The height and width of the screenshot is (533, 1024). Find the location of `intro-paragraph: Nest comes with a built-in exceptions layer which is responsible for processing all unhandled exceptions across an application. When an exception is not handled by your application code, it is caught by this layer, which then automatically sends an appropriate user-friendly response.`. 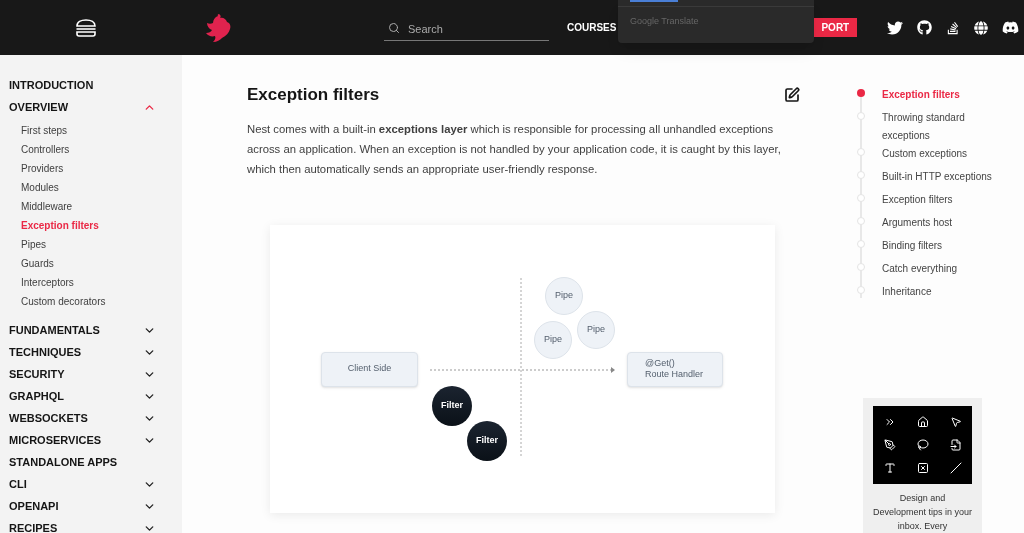

intro-paragraph: Nest comes with a built-in exceptions layer which is responsible for processing all unhandled exceptions across an application. When an exception is not handled by your application code, it is caught by this layer, which then automatically sends an appropriate user-friendly response. is located at coordinates (514, 149).